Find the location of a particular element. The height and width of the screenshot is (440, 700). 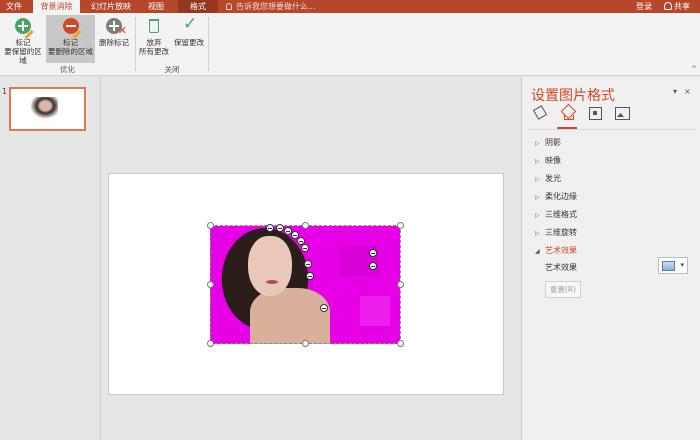

lightbulb-icon is located at coordinates (229, 6).